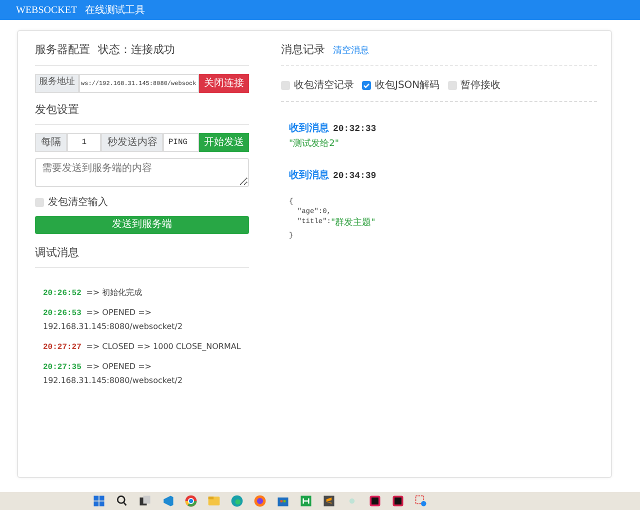  Describe the element at coordinates (84, 142) in the screenshot. I see `interval-field: 1` at that location.